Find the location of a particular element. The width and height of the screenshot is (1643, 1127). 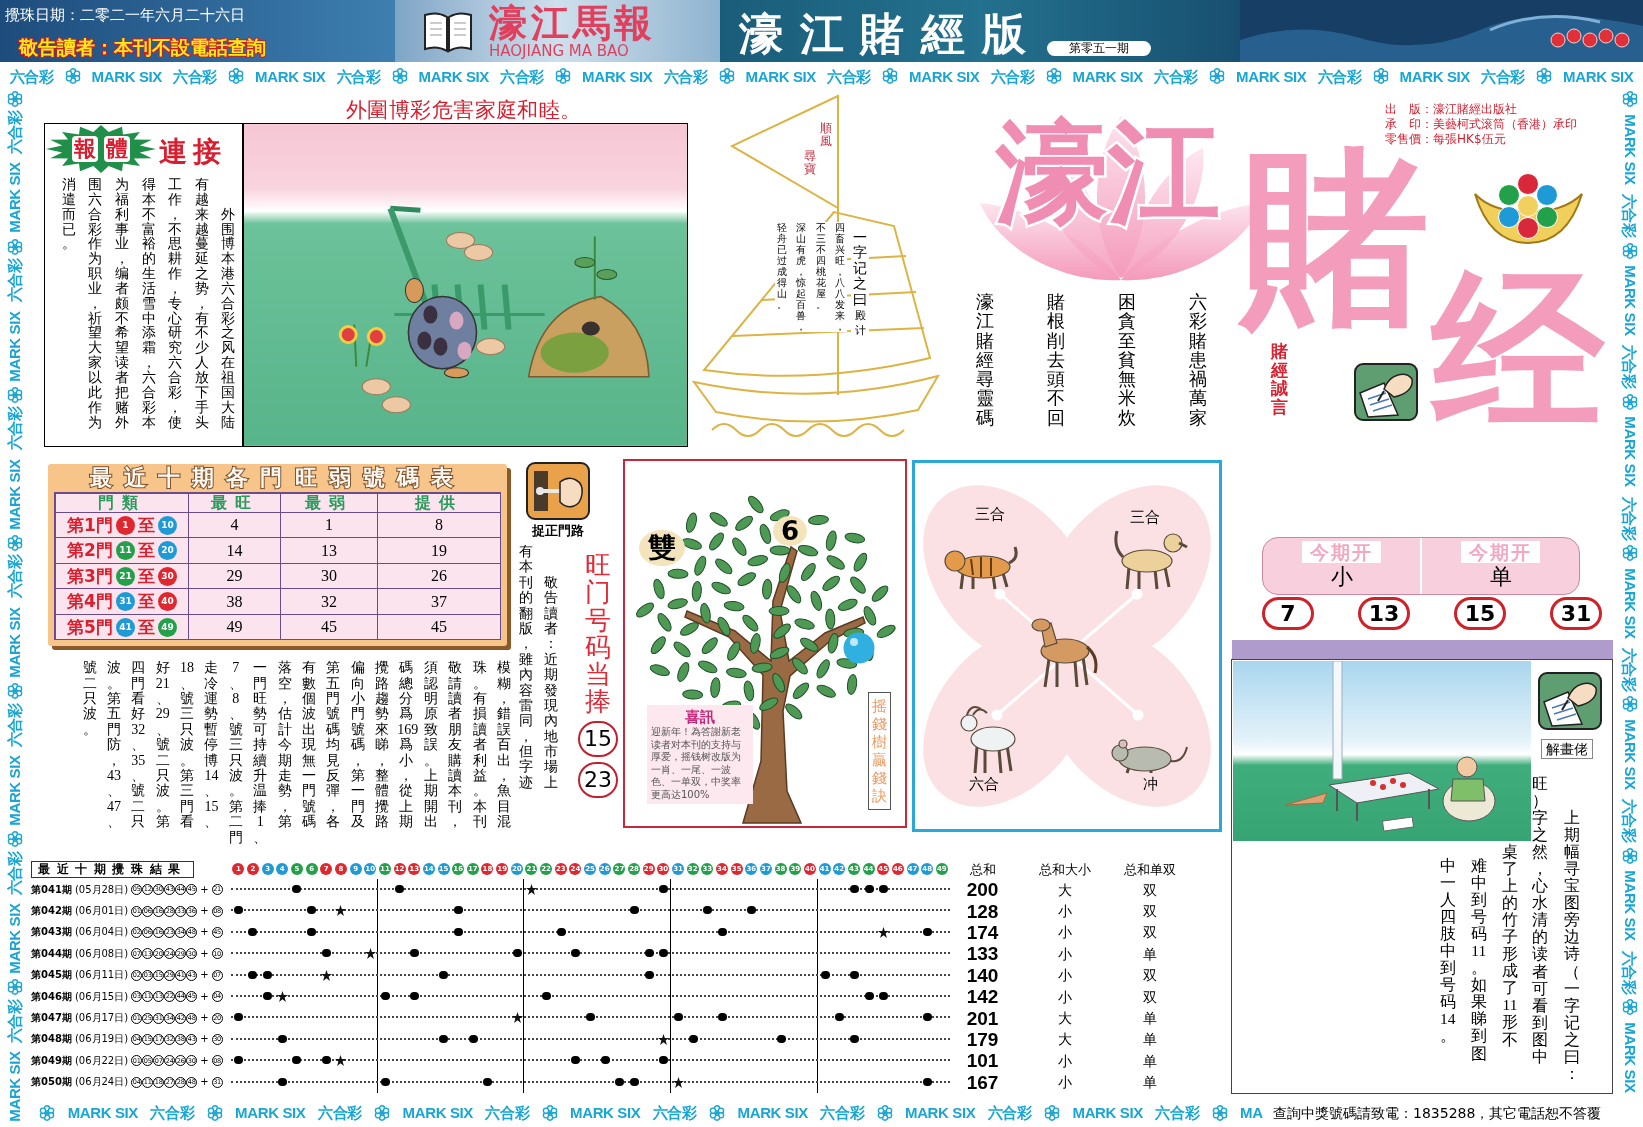

tree-caption: 摇錢樹贏錢訣 is located at coordinates (879, 751).